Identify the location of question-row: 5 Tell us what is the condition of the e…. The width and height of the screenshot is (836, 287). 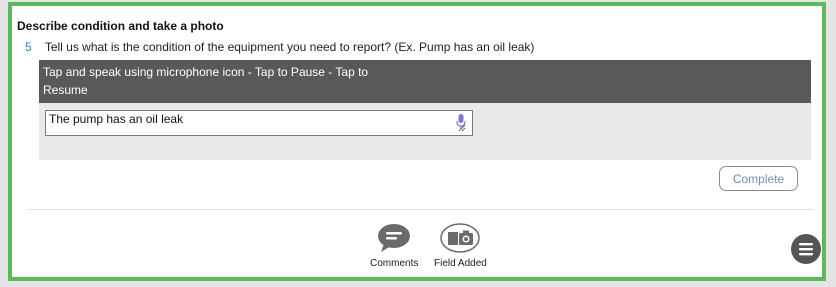
(279, 47).